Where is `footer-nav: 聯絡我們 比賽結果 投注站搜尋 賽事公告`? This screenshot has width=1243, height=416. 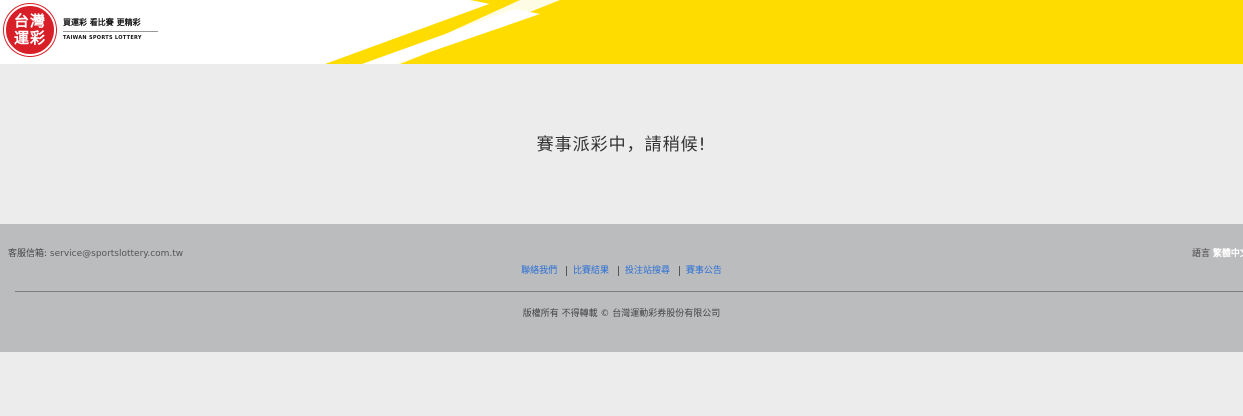
footer-nav: 聯絡我們 比賽結果 投注站搜尋 賽事公告 is located at coordinates (621, 269).